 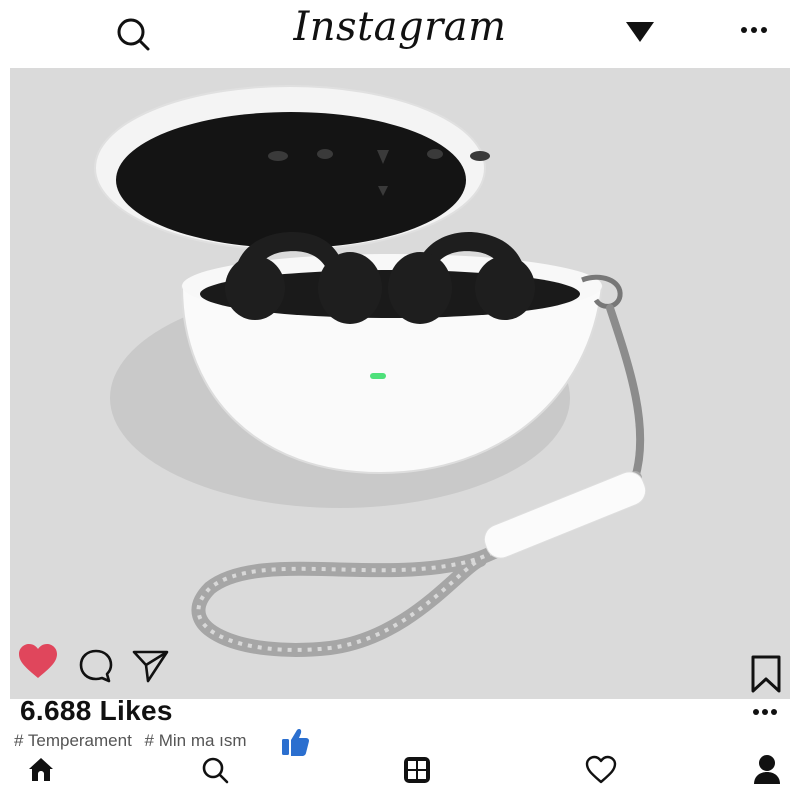 I want to click on app-logo: Instagram, so click(x=400, y=27).